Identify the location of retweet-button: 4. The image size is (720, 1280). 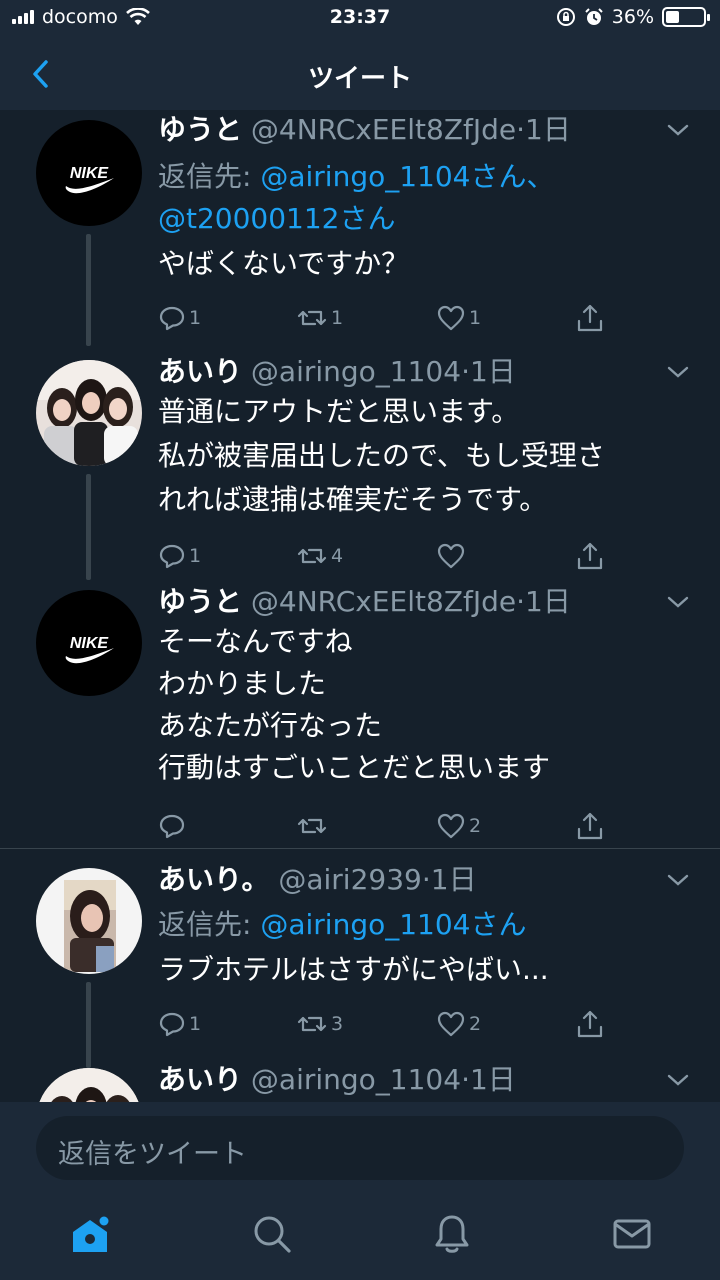
(319, 556).